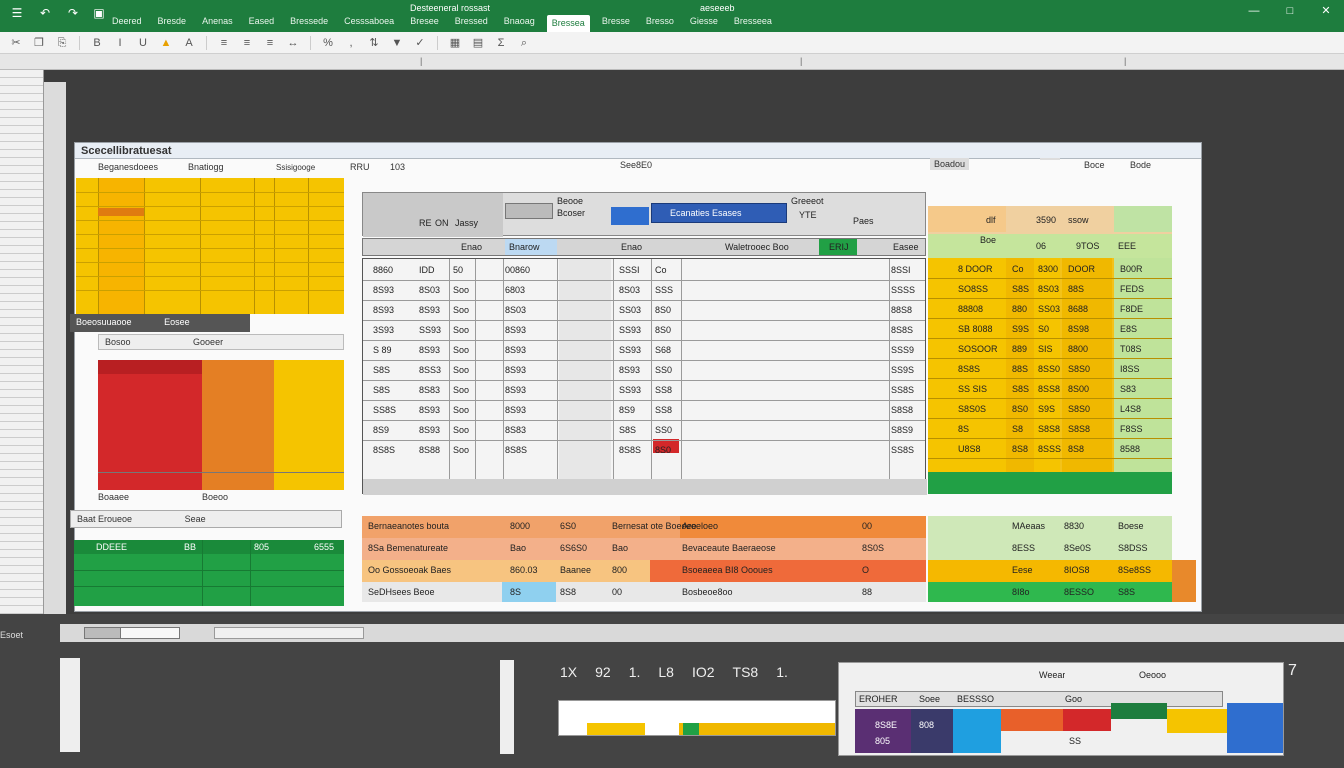  Describe the element at coordinates (478, 43) in the screenshot. I see `chart-icon: ▤` at that location.